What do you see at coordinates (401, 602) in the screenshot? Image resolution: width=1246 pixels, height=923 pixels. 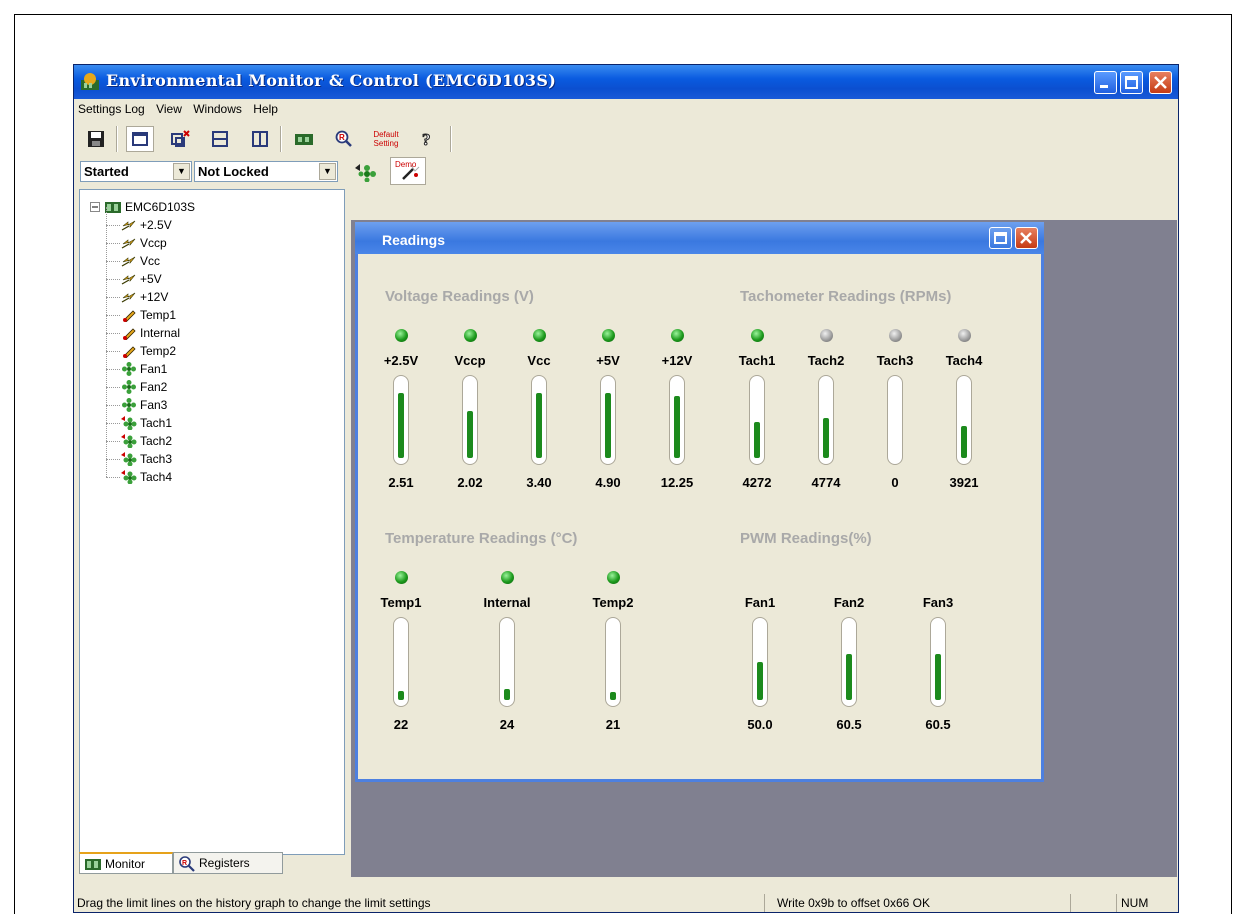 I see `temp1-label: Temp1` at bounding box center [401, 602].